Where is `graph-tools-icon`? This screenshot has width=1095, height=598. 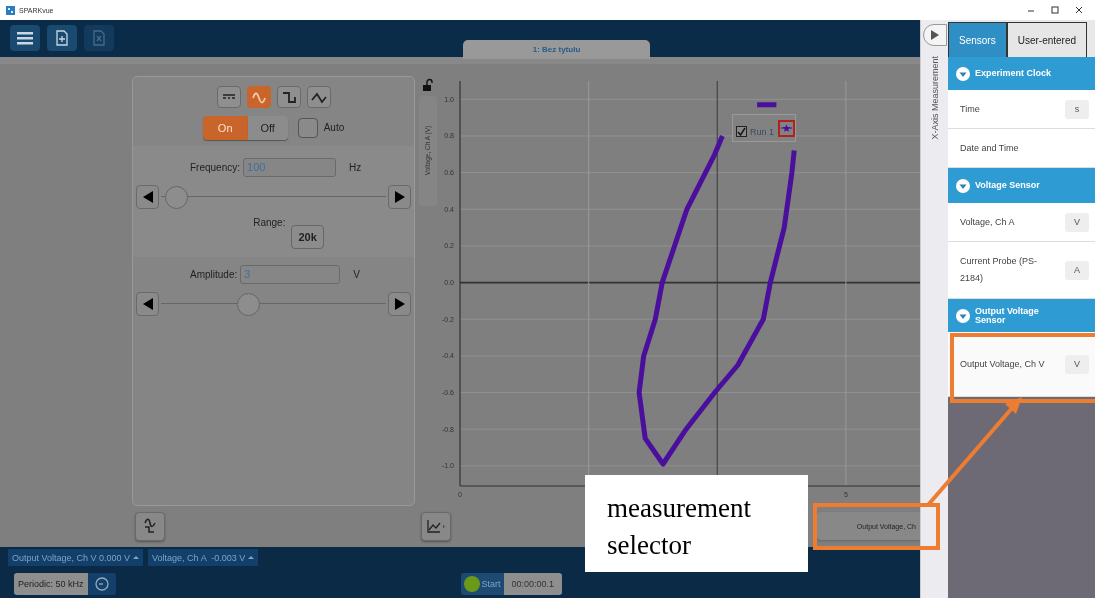 graph-tools-icon is located at coordinates (436, 526).